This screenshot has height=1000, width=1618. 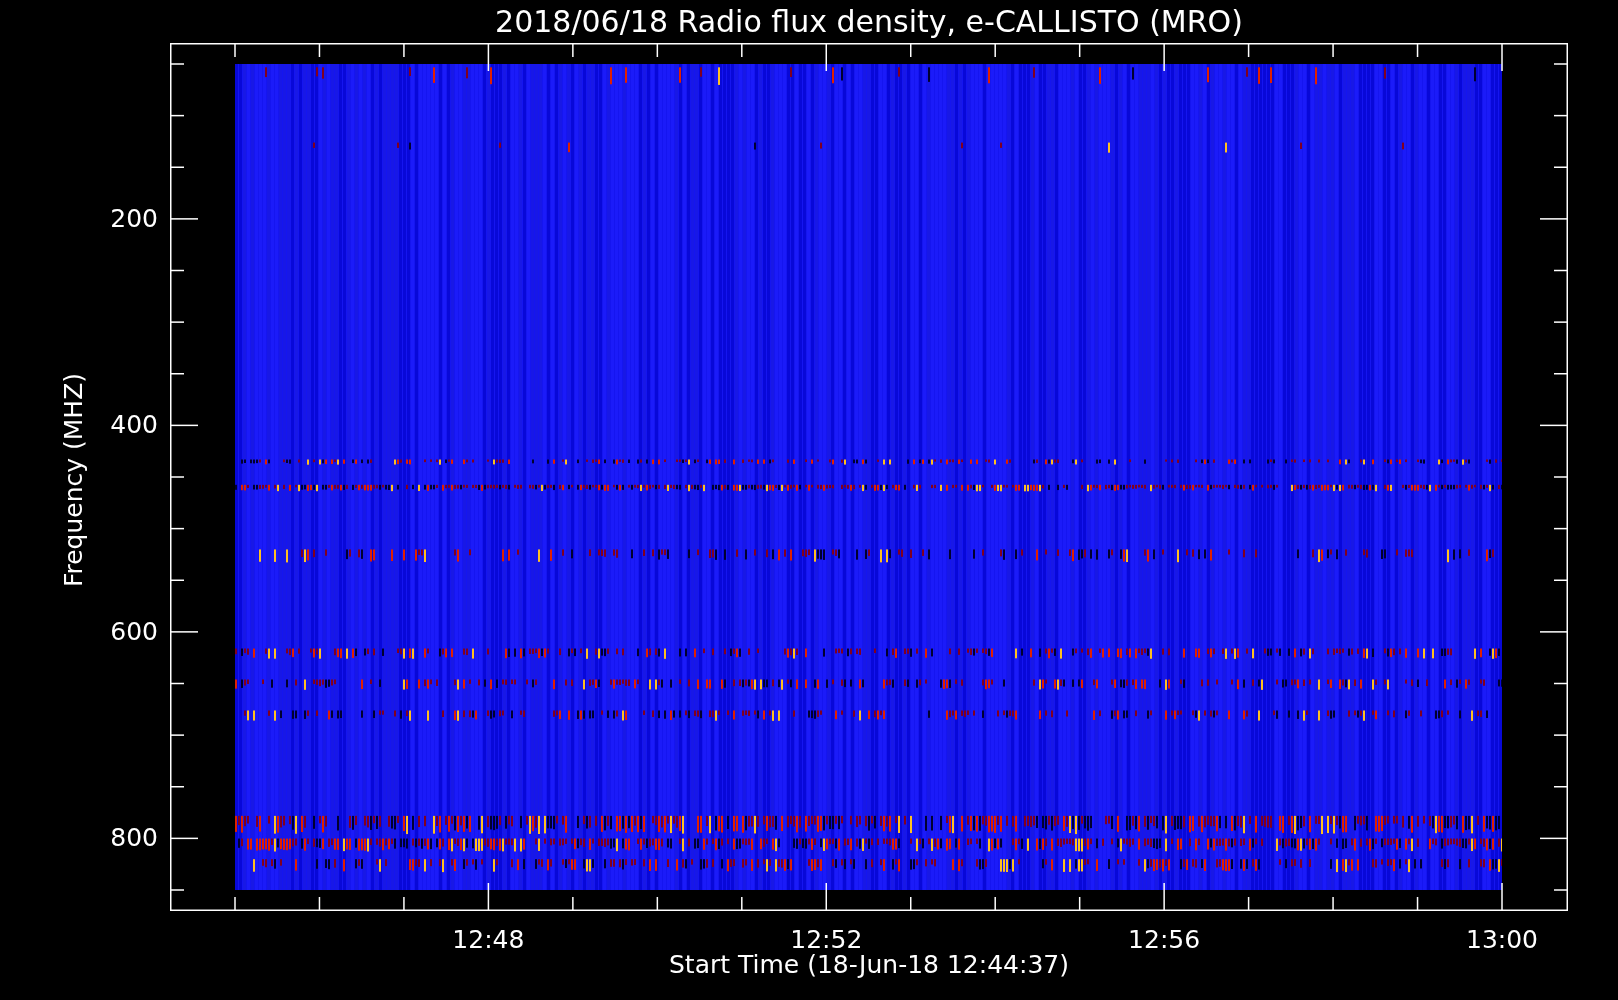 What do you see at coordinates (1164, 940) in the screenshot?
I see `x-tick-label: 12:56` at bounding box center [1164, 940].